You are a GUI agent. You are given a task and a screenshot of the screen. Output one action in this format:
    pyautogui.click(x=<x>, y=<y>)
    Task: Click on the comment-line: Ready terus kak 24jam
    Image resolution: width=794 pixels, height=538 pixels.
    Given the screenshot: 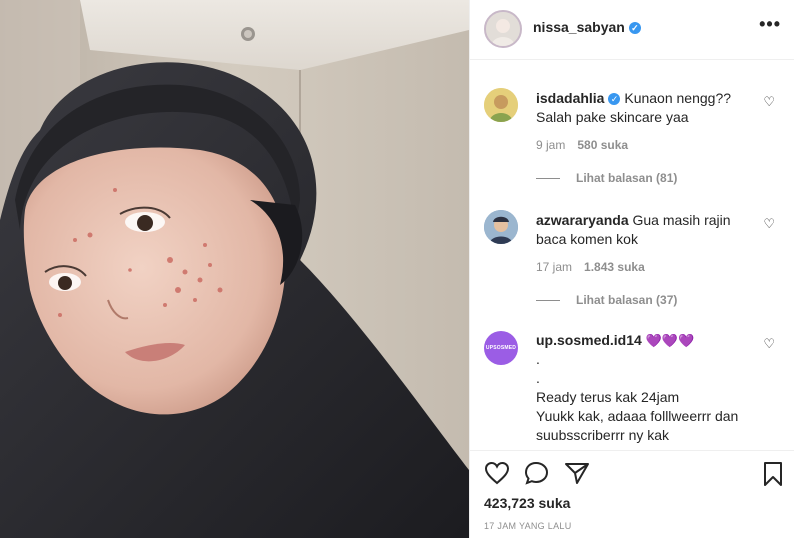 What is the action you would take?
    pyautogui.click(x=608, y=397)
    